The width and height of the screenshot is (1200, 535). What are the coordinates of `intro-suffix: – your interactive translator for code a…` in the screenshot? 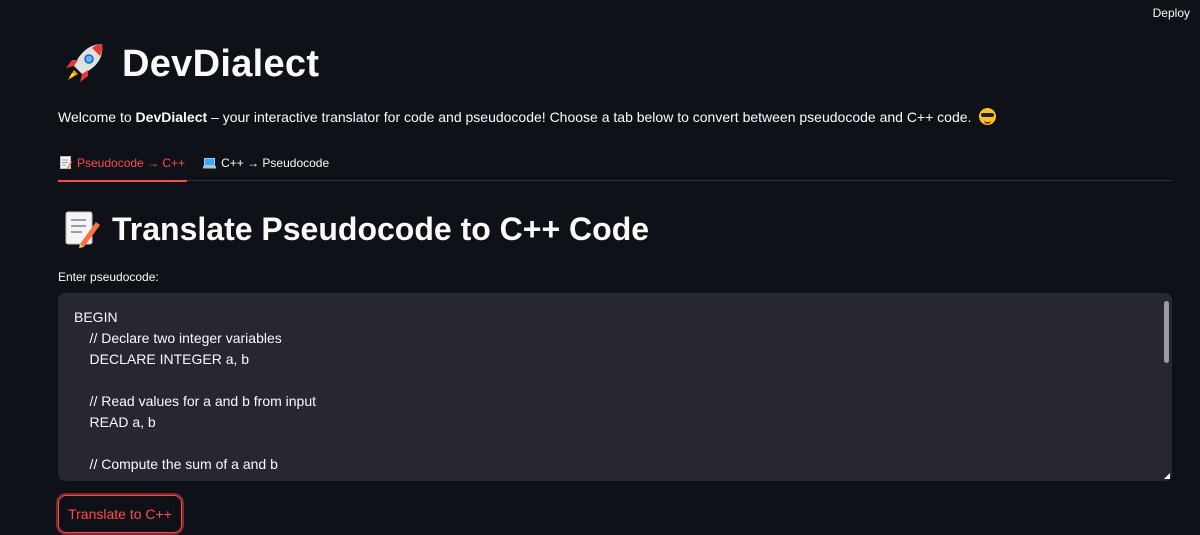 It's located at (591, 117).